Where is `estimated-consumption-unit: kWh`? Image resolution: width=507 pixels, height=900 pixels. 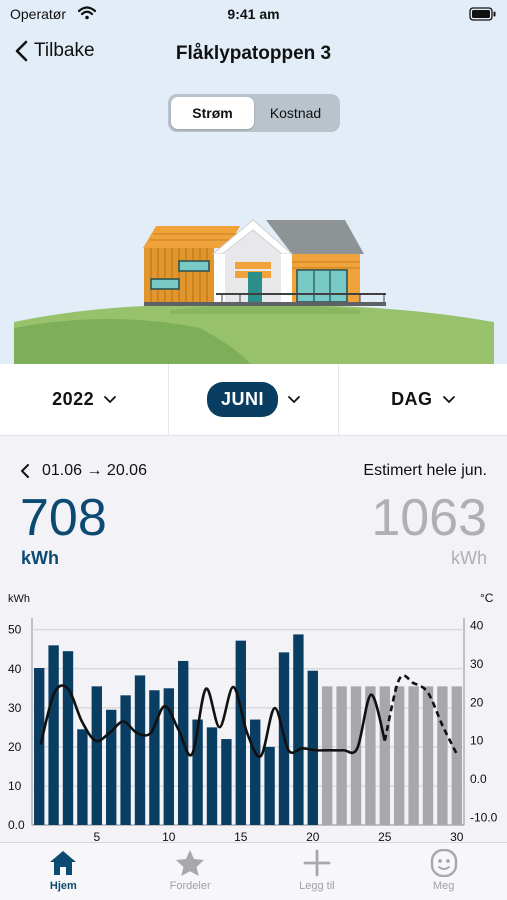
estimated-consumption-unit: kWh is located at coordinates (469, 558).